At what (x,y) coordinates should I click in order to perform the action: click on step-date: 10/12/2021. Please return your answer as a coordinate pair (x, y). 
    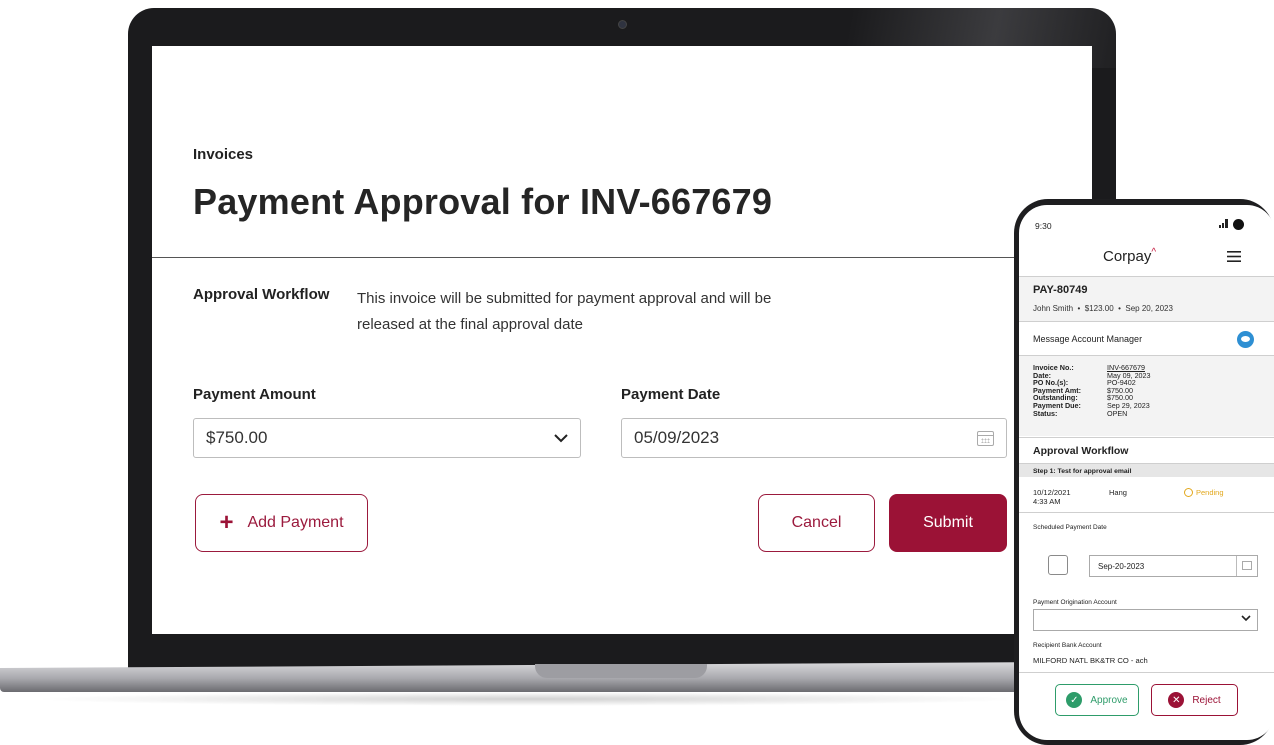
    Looking at the image, I should click on (1052, 492).